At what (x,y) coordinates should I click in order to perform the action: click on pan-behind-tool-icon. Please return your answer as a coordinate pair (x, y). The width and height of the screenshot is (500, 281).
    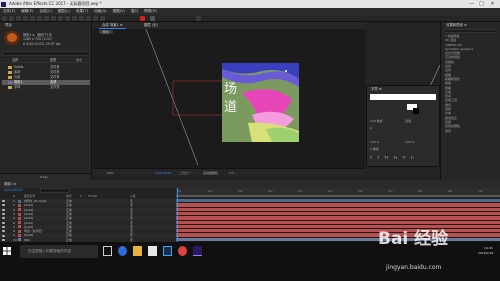
    Looking at the image, I should click on (46, 18).